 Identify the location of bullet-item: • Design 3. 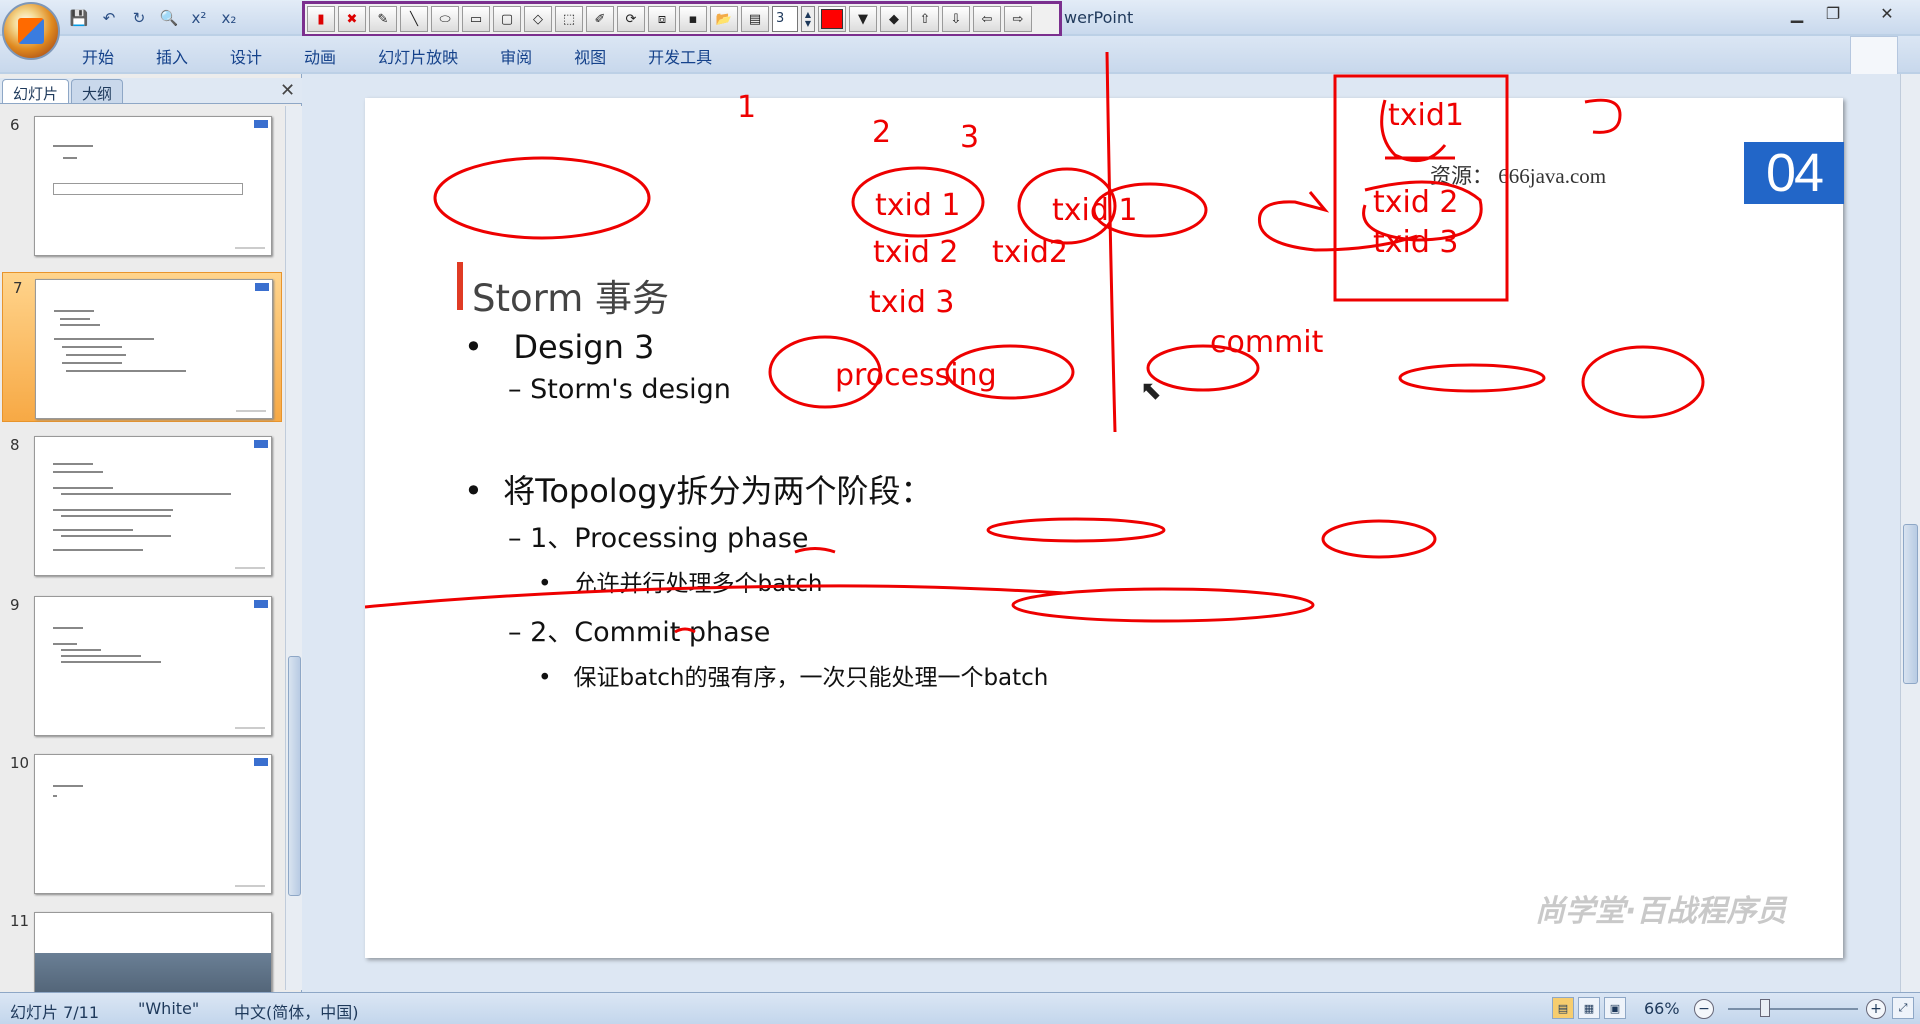
(559, 347).